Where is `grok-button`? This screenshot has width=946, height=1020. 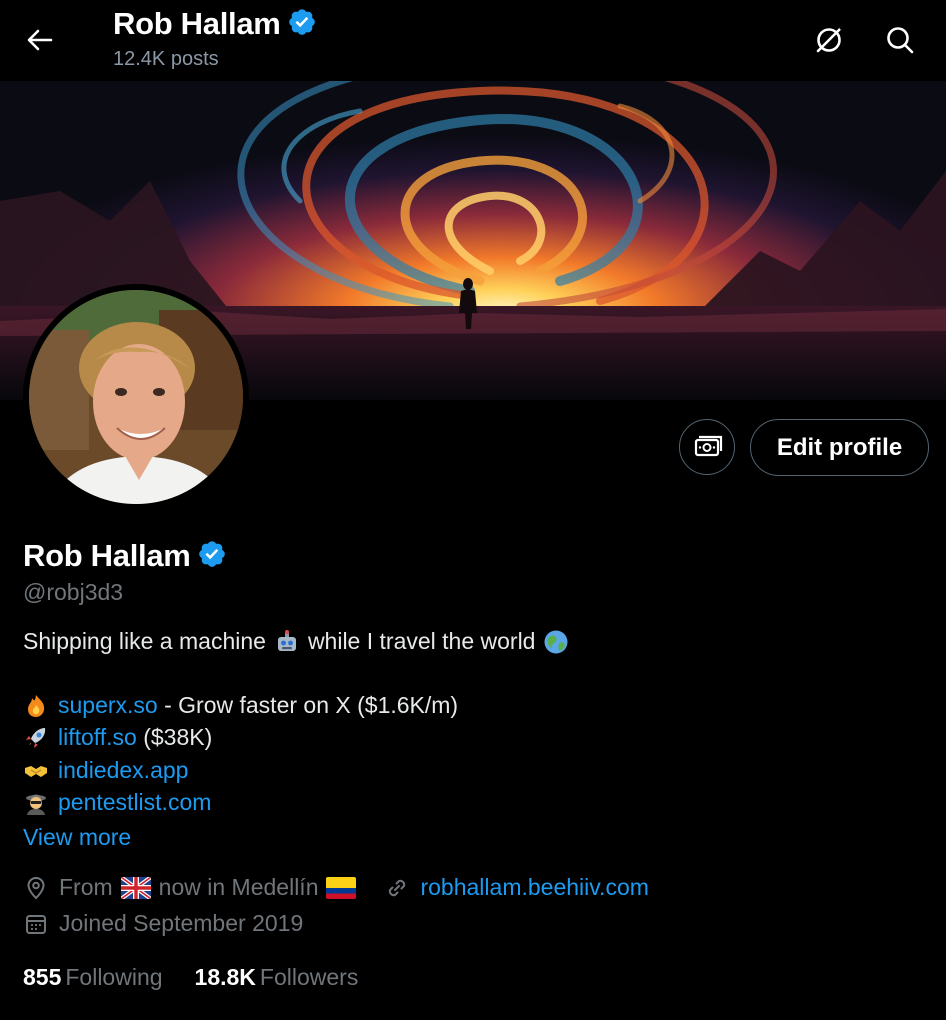 grok-button is located at coordinates (829, 40).